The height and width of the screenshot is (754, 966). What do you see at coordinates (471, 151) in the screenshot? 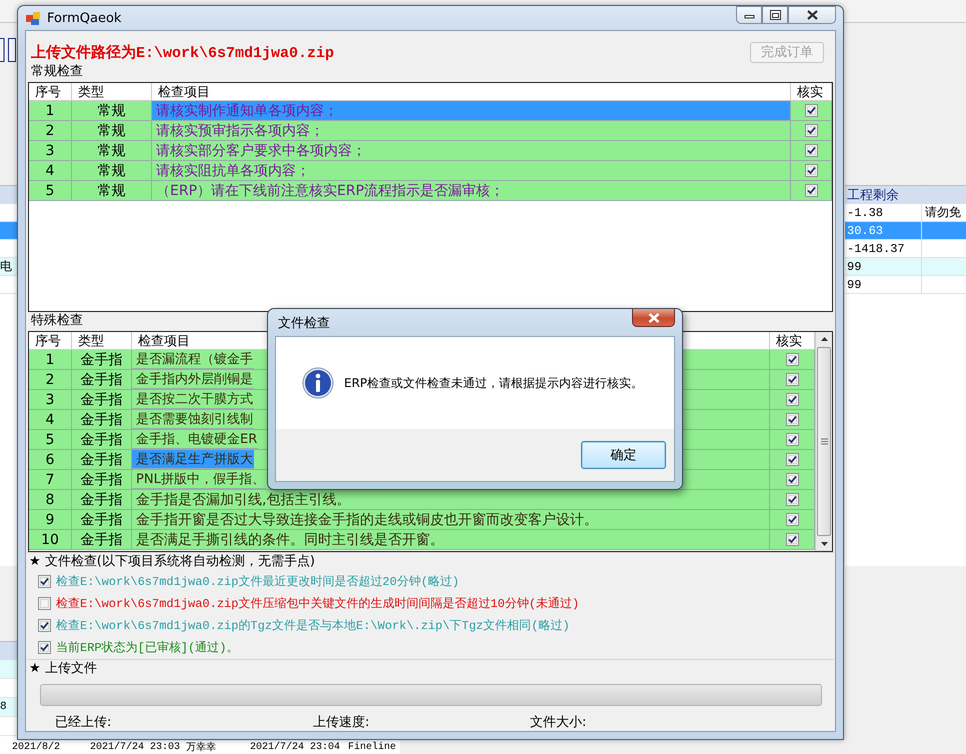
I see `table-cell: 请核实部分客户要求中各项内容；` at bounding box center [471, 151].